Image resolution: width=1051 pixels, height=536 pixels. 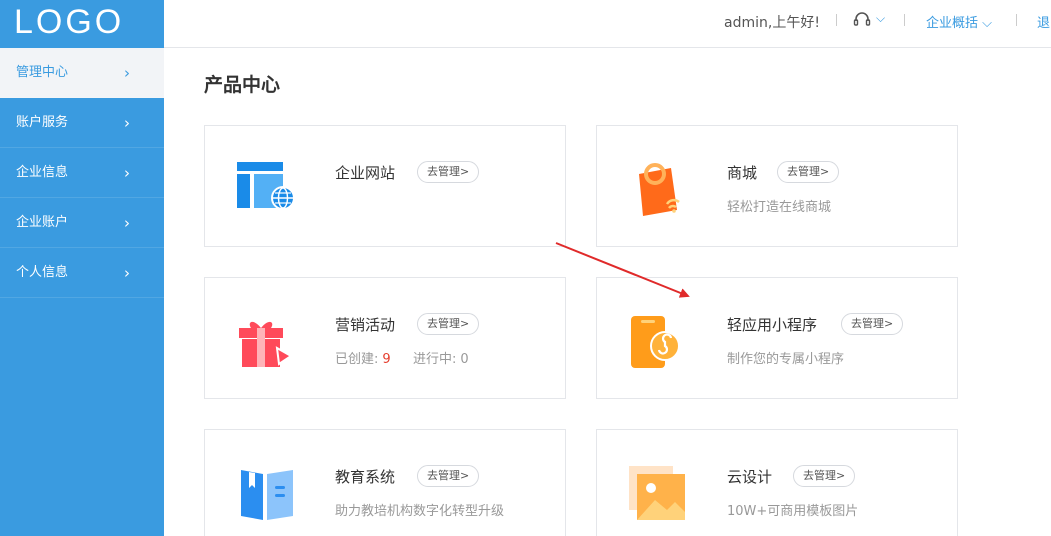 What do you see at coordinates (42, 72) in the screenshot?
I see `sidebar-item-label: 管理中心` at bounding box center [42, 72].